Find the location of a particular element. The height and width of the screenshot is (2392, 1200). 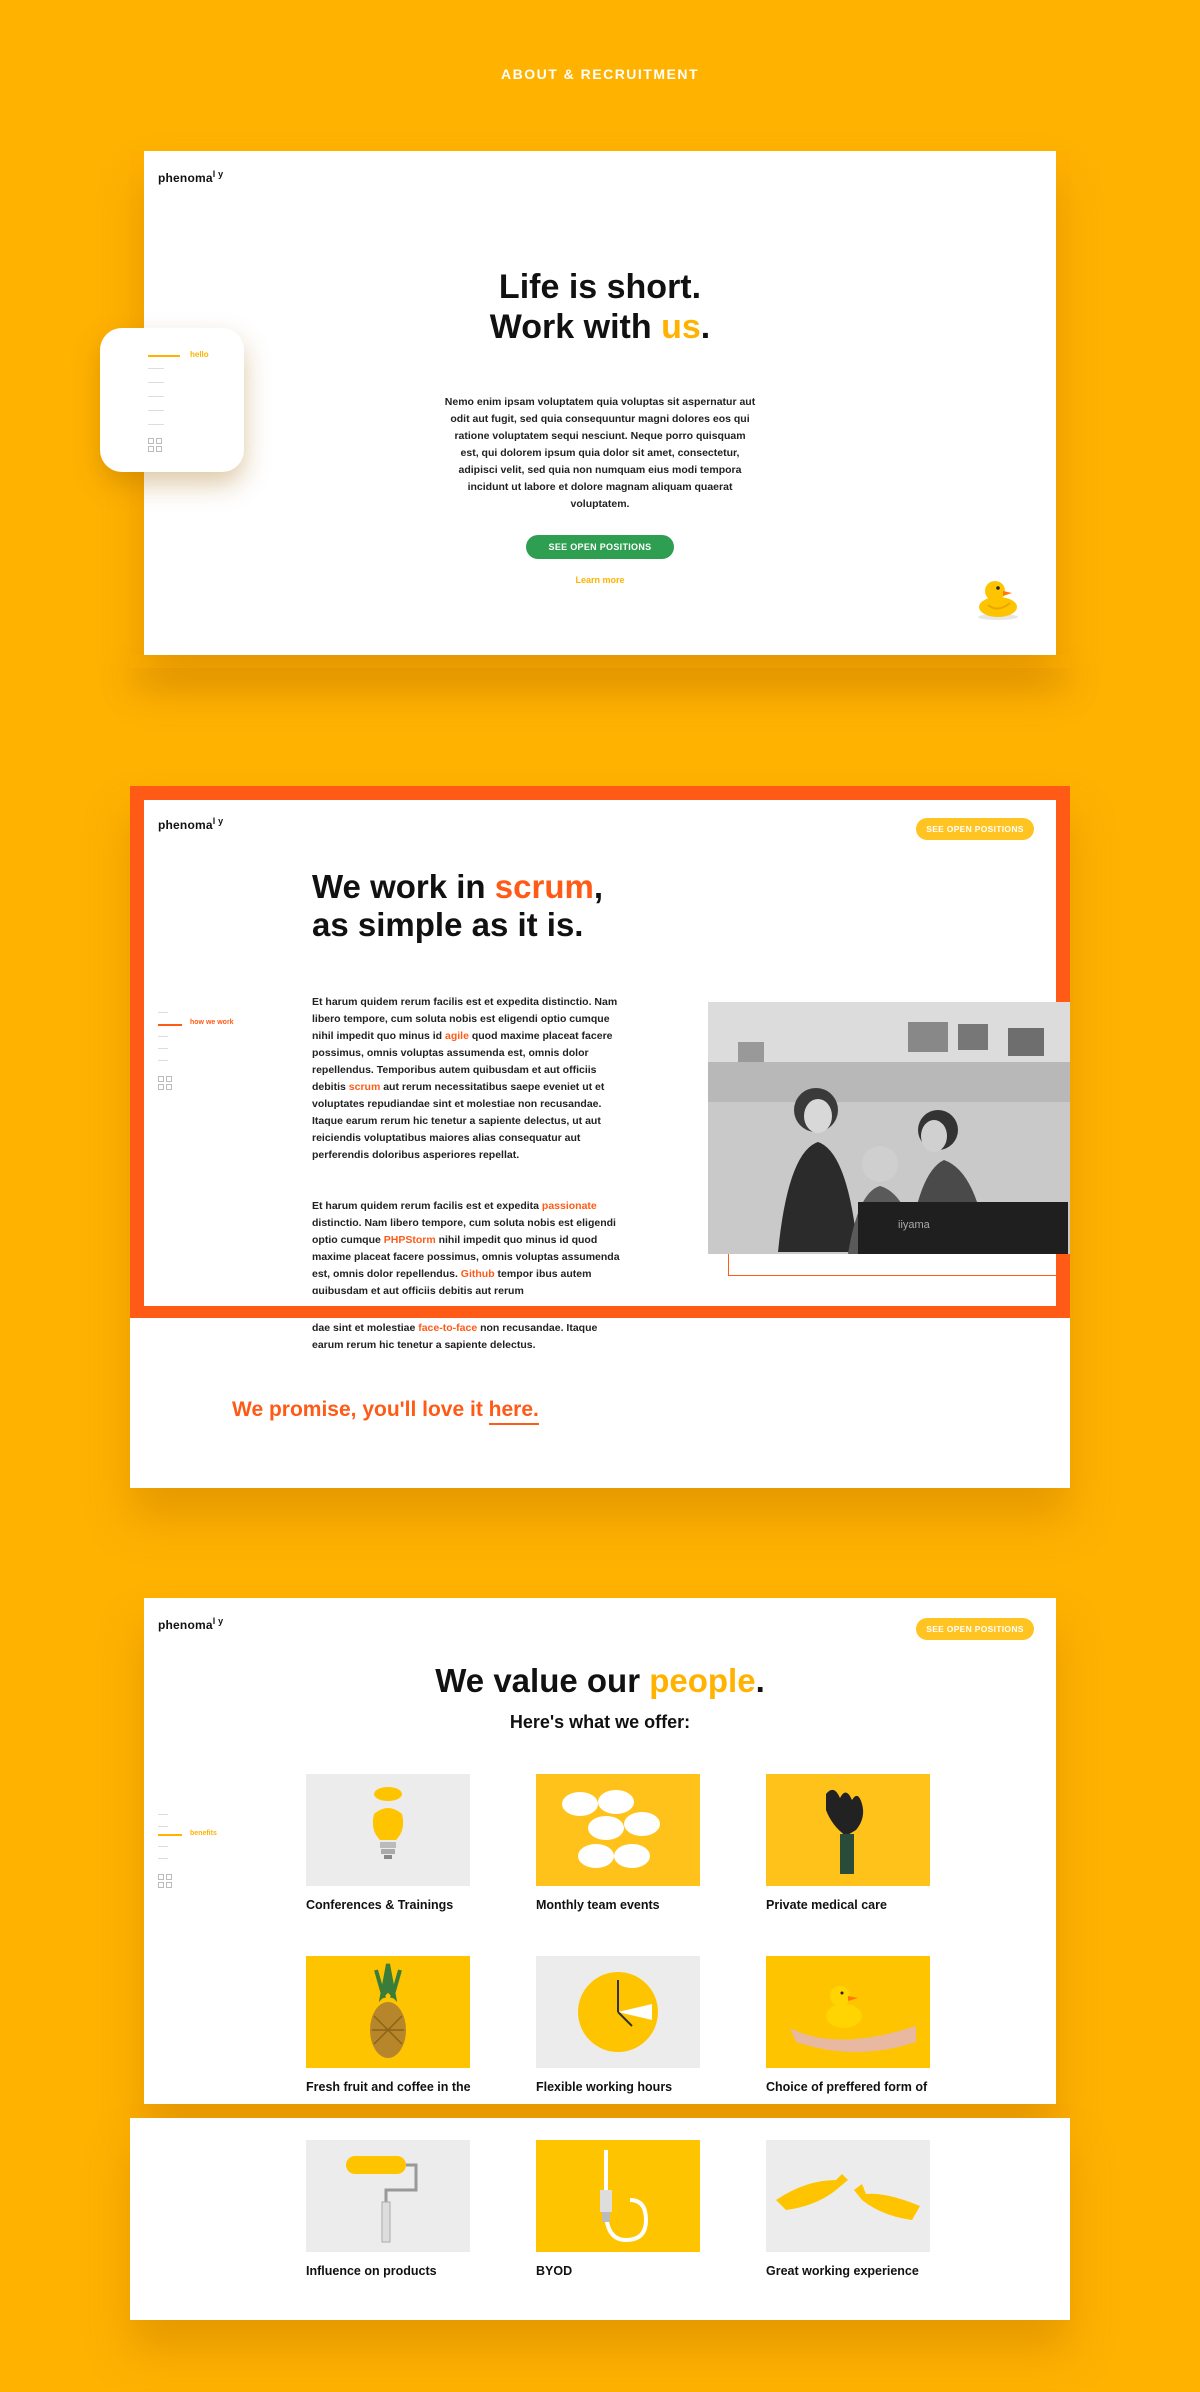

benefit-label: Flexible working hours is located at coordinates (604, 2087).